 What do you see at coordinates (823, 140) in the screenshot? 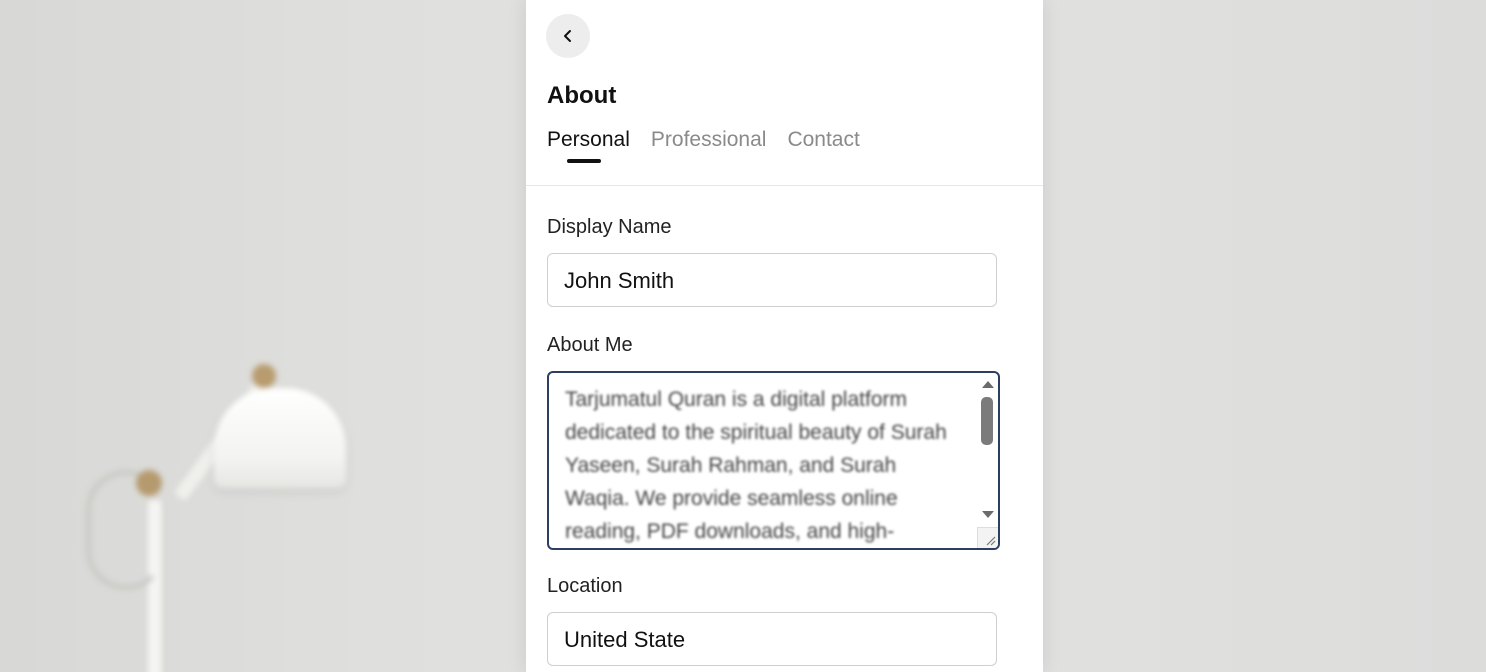
I see `tab-contact: Contact` at bounding box center [823, 140].